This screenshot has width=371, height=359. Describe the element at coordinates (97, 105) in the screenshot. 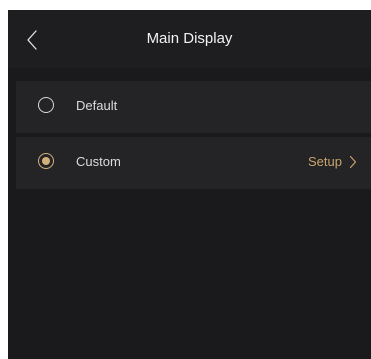

I see `option-default-label: Default` at that location.